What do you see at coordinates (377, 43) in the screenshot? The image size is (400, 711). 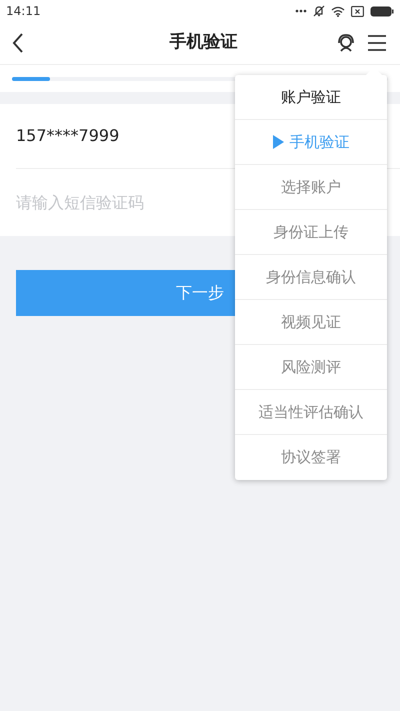 I see `menu-button` at bounding box center [377, 43].